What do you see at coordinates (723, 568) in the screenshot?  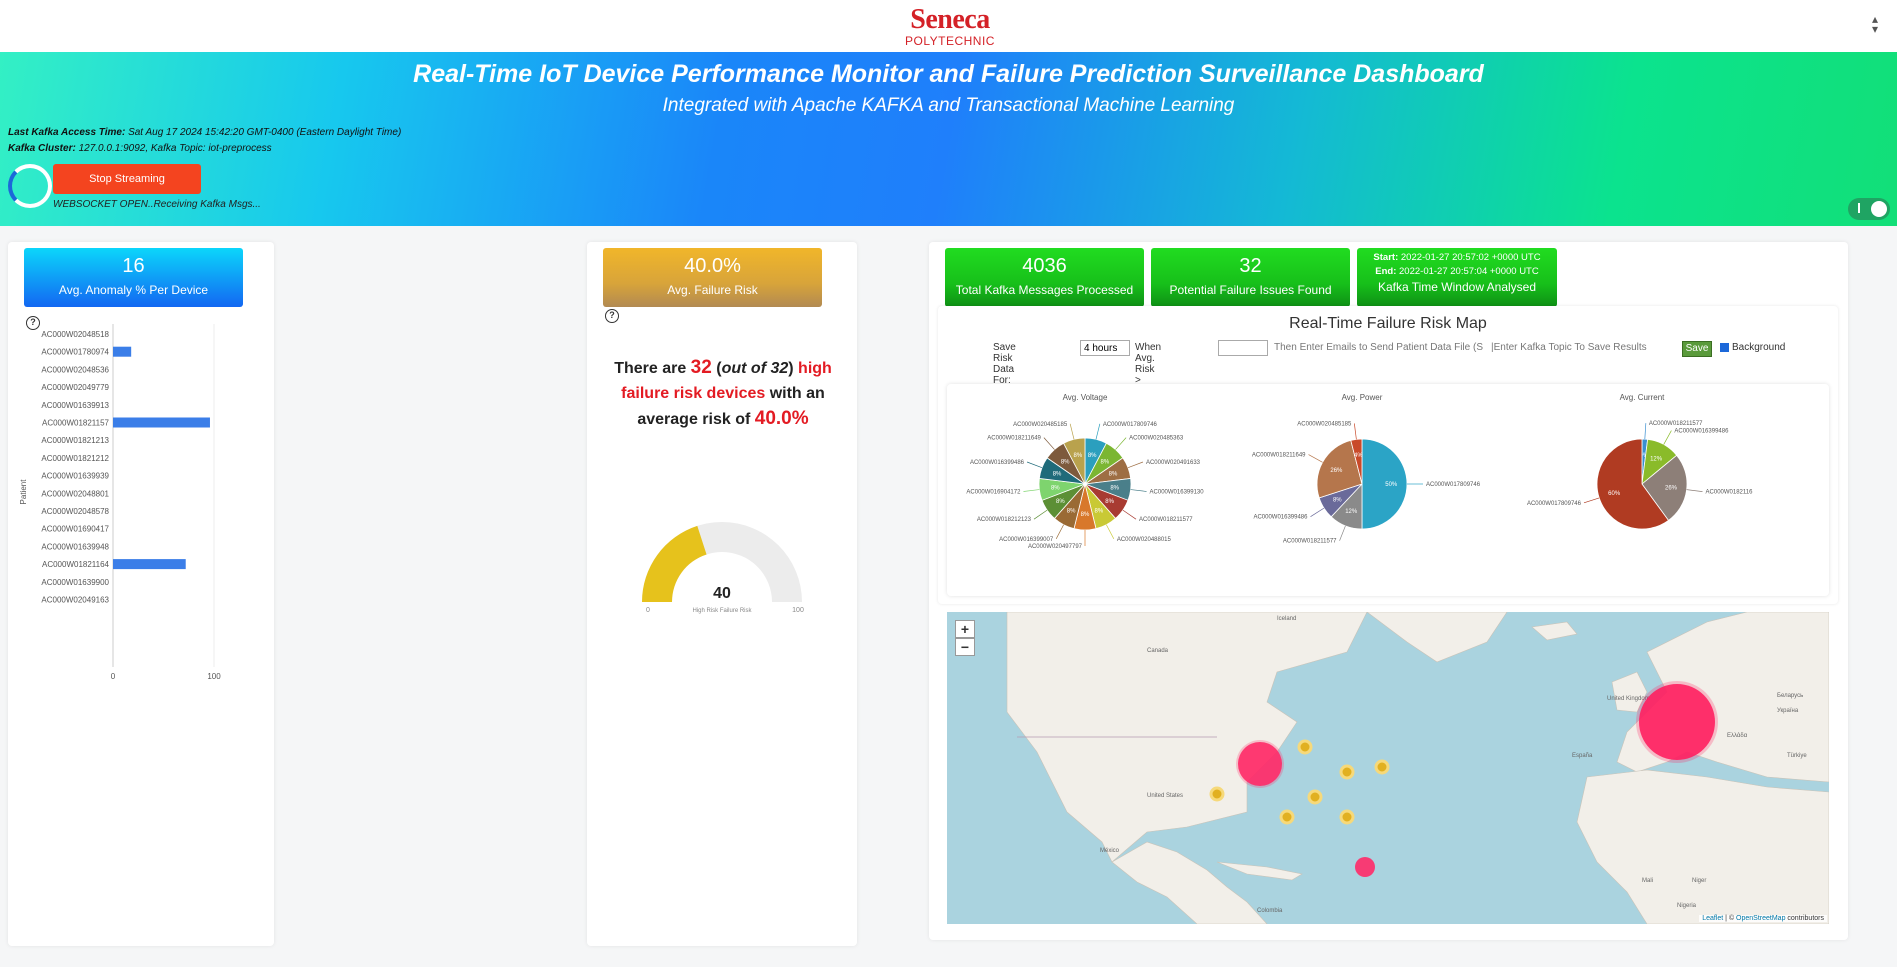 I see `risk-gauge: 40 0 100 High Risk Failure Risk` at bounding box center [723, 568].